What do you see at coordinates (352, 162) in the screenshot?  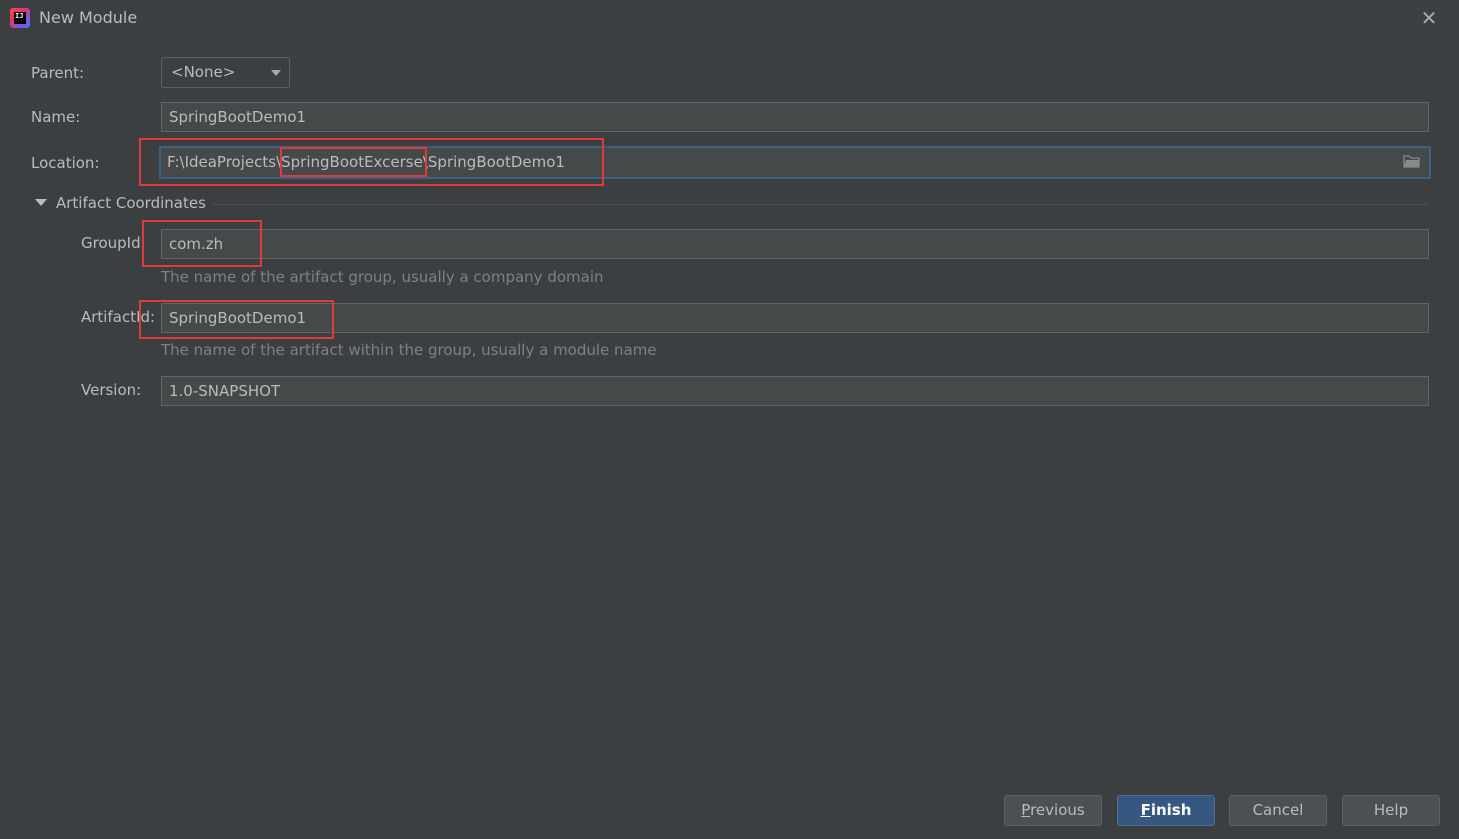 I see `location-highlight: SpringBootExcerse` at bounding box center [352, 162].